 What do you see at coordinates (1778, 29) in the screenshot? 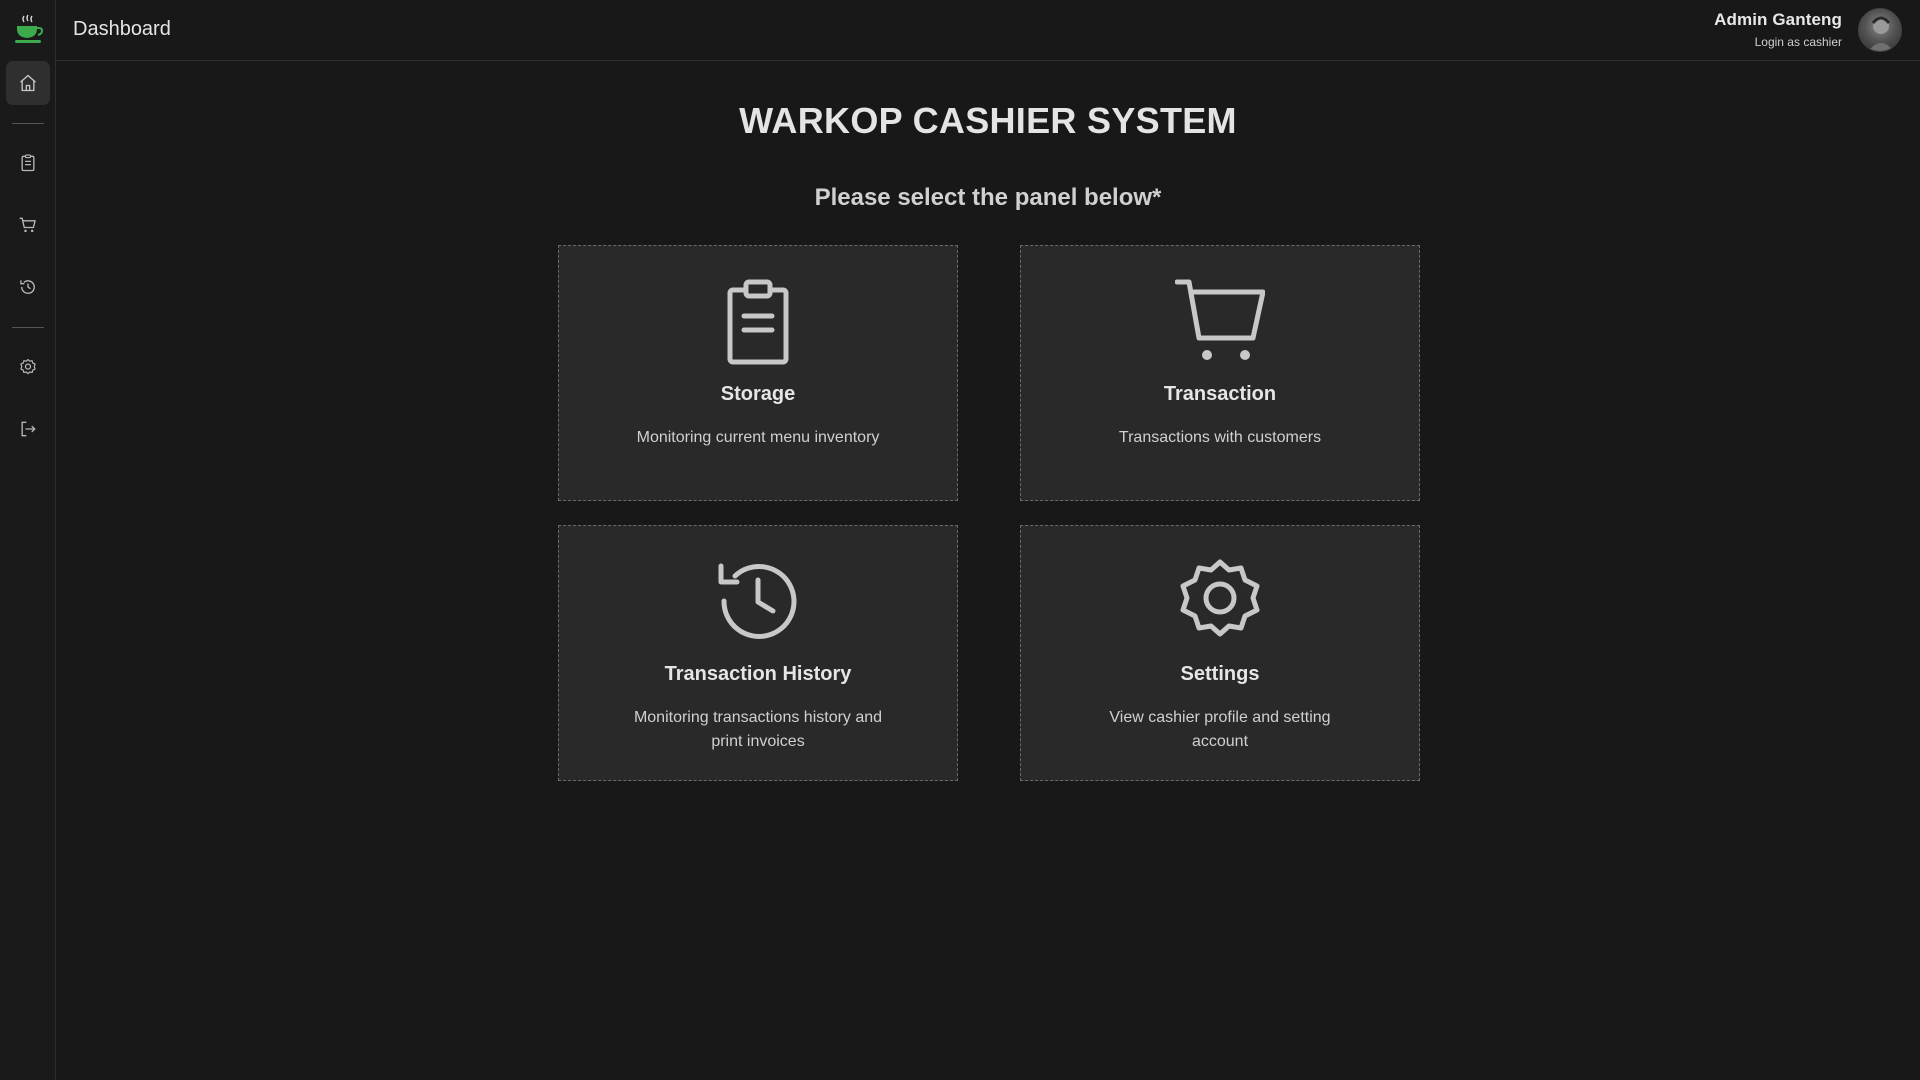
I see `user-info: Admin Ganteng Login as cashier` at bounding box center [1778, 29].